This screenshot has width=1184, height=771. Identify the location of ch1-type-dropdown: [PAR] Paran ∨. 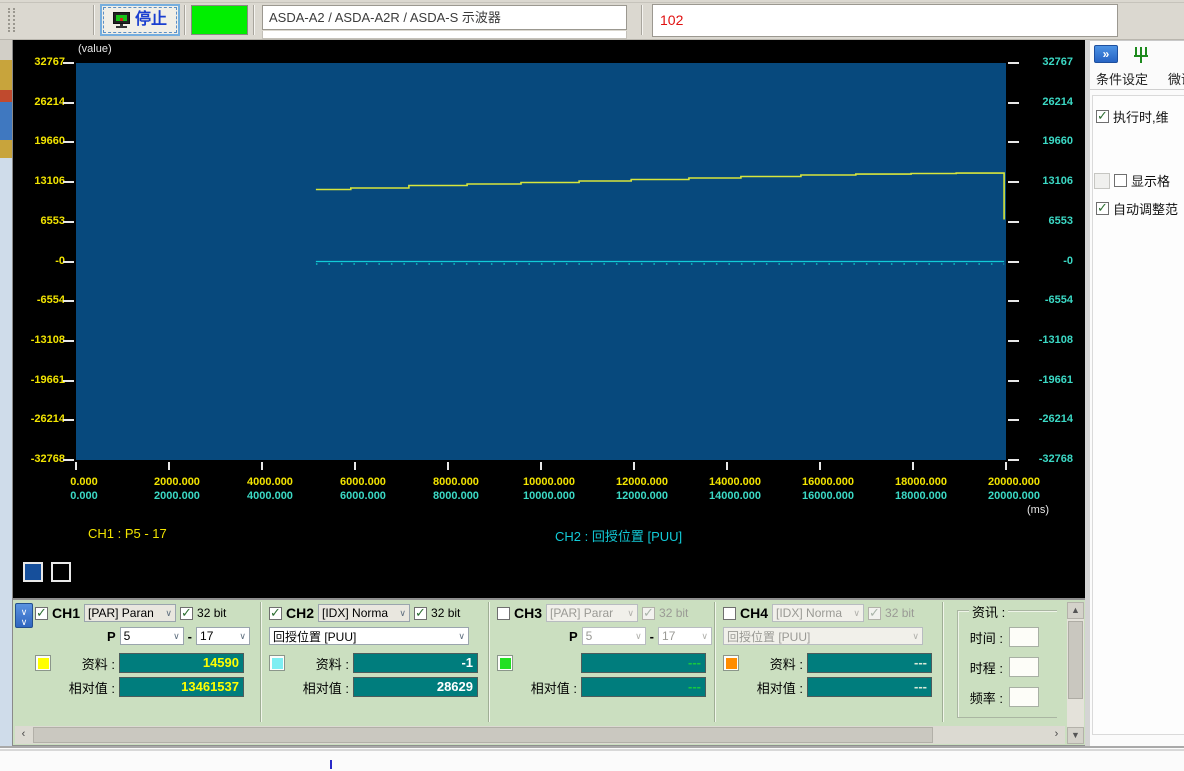
(130, 613).